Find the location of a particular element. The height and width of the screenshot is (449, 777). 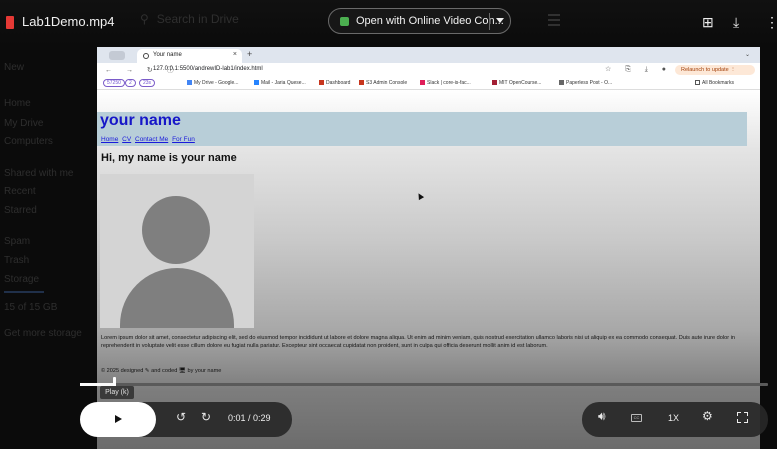

play-button is located at coordinates (118, 419).